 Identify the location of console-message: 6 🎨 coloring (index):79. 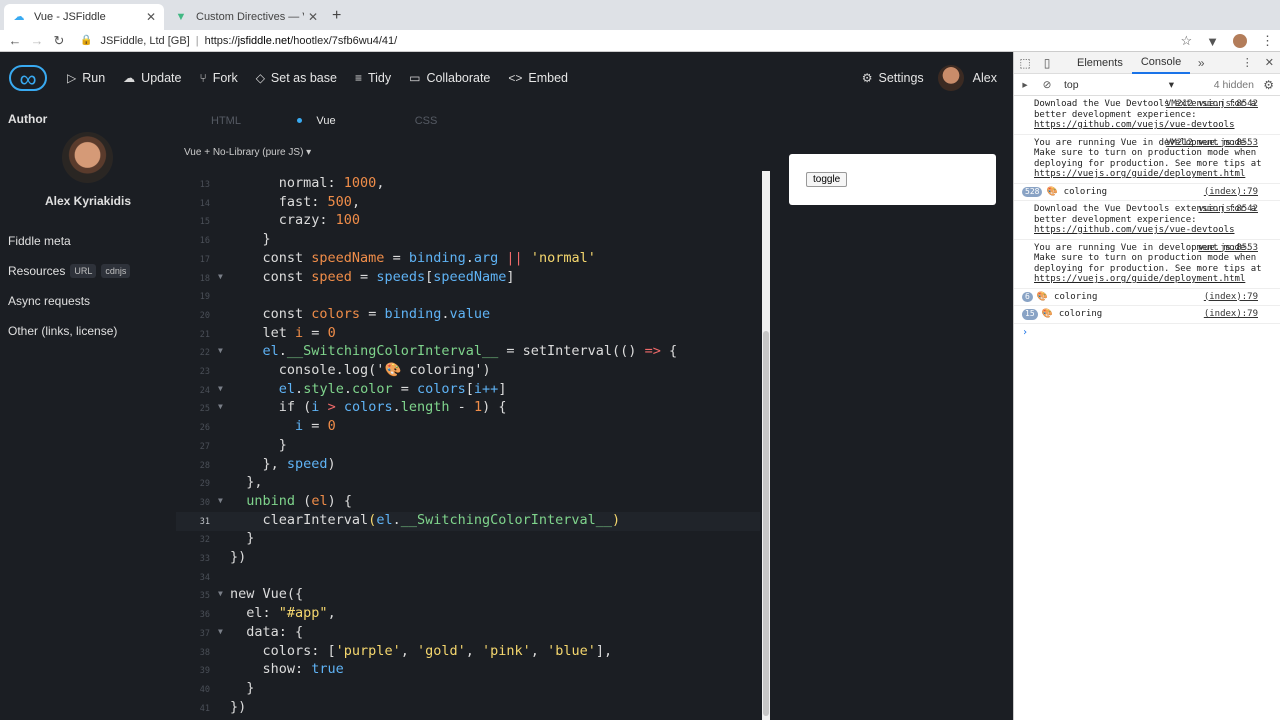
(1147, 297).